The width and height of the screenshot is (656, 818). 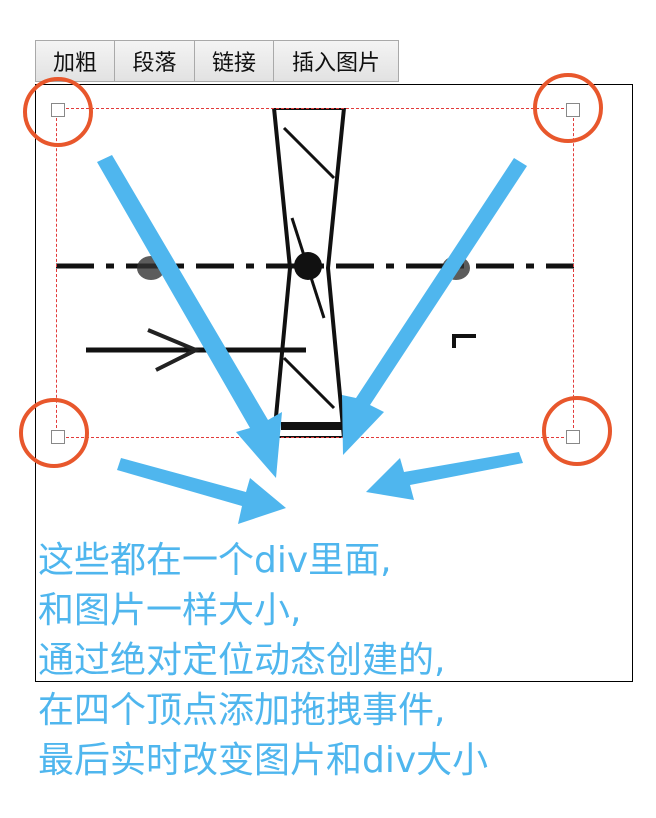 I want to click on highlight-circle-bottom-left, so click(x=54, y=433).